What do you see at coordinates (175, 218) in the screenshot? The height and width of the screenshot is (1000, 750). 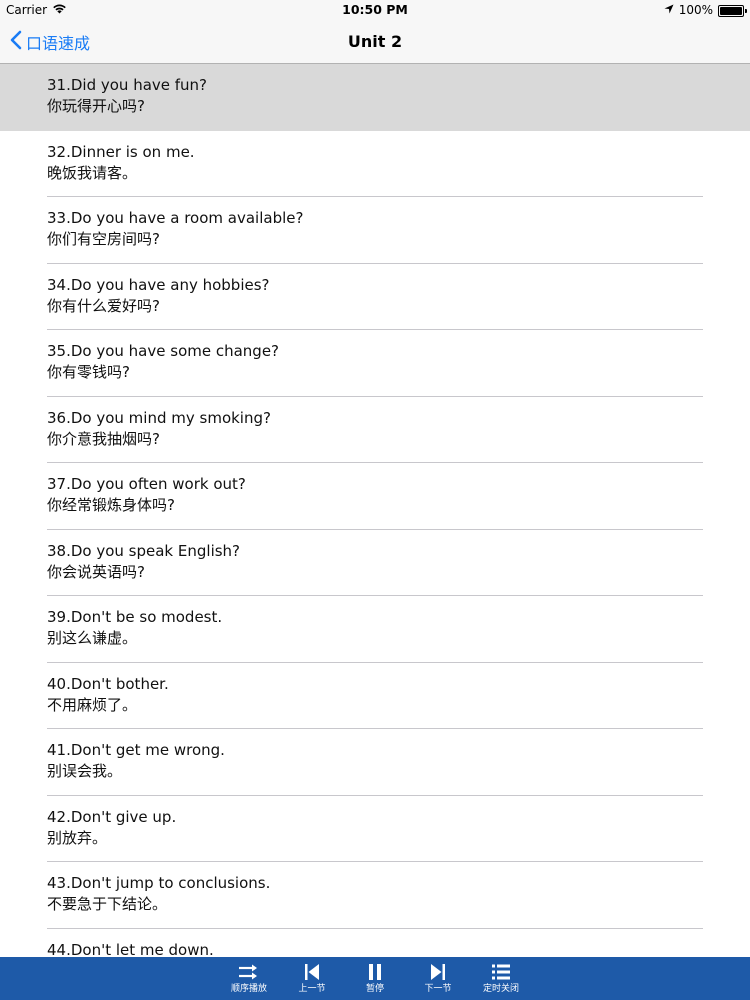 I see `english-phrase: 33.Do you have a room available?` at bounding box center [175, 218].